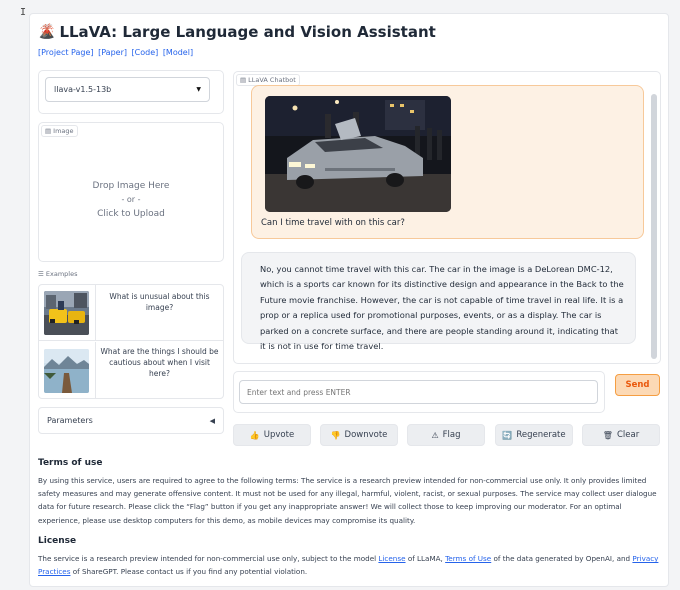  I want to click on upvote-button: 👍 Upvote, so click(272, 435).